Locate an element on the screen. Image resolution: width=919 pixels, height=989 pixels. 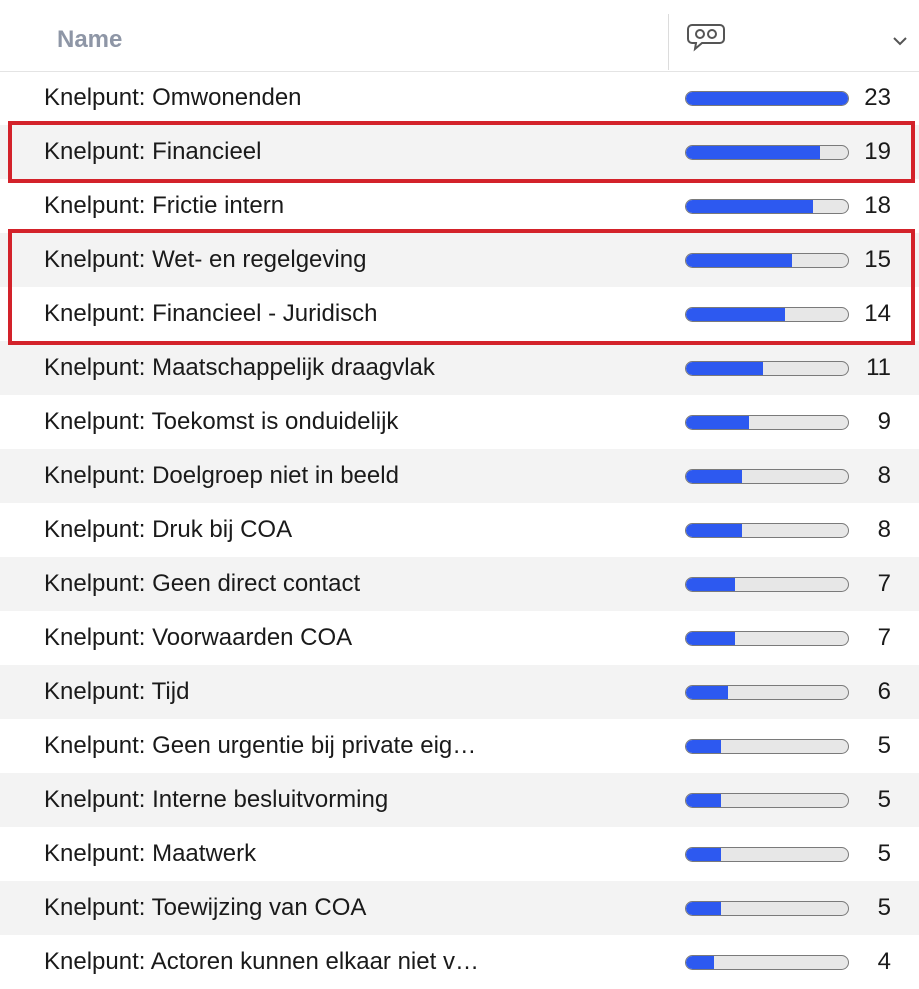
list-item: Knelpunt: Frictie intern 18 is located at coordinates (459, 206).